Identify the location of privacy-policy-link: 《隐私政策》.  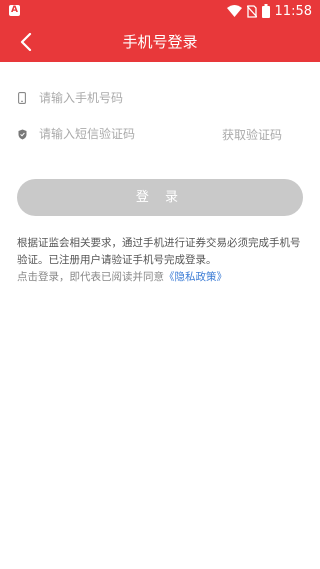
(195, 277).